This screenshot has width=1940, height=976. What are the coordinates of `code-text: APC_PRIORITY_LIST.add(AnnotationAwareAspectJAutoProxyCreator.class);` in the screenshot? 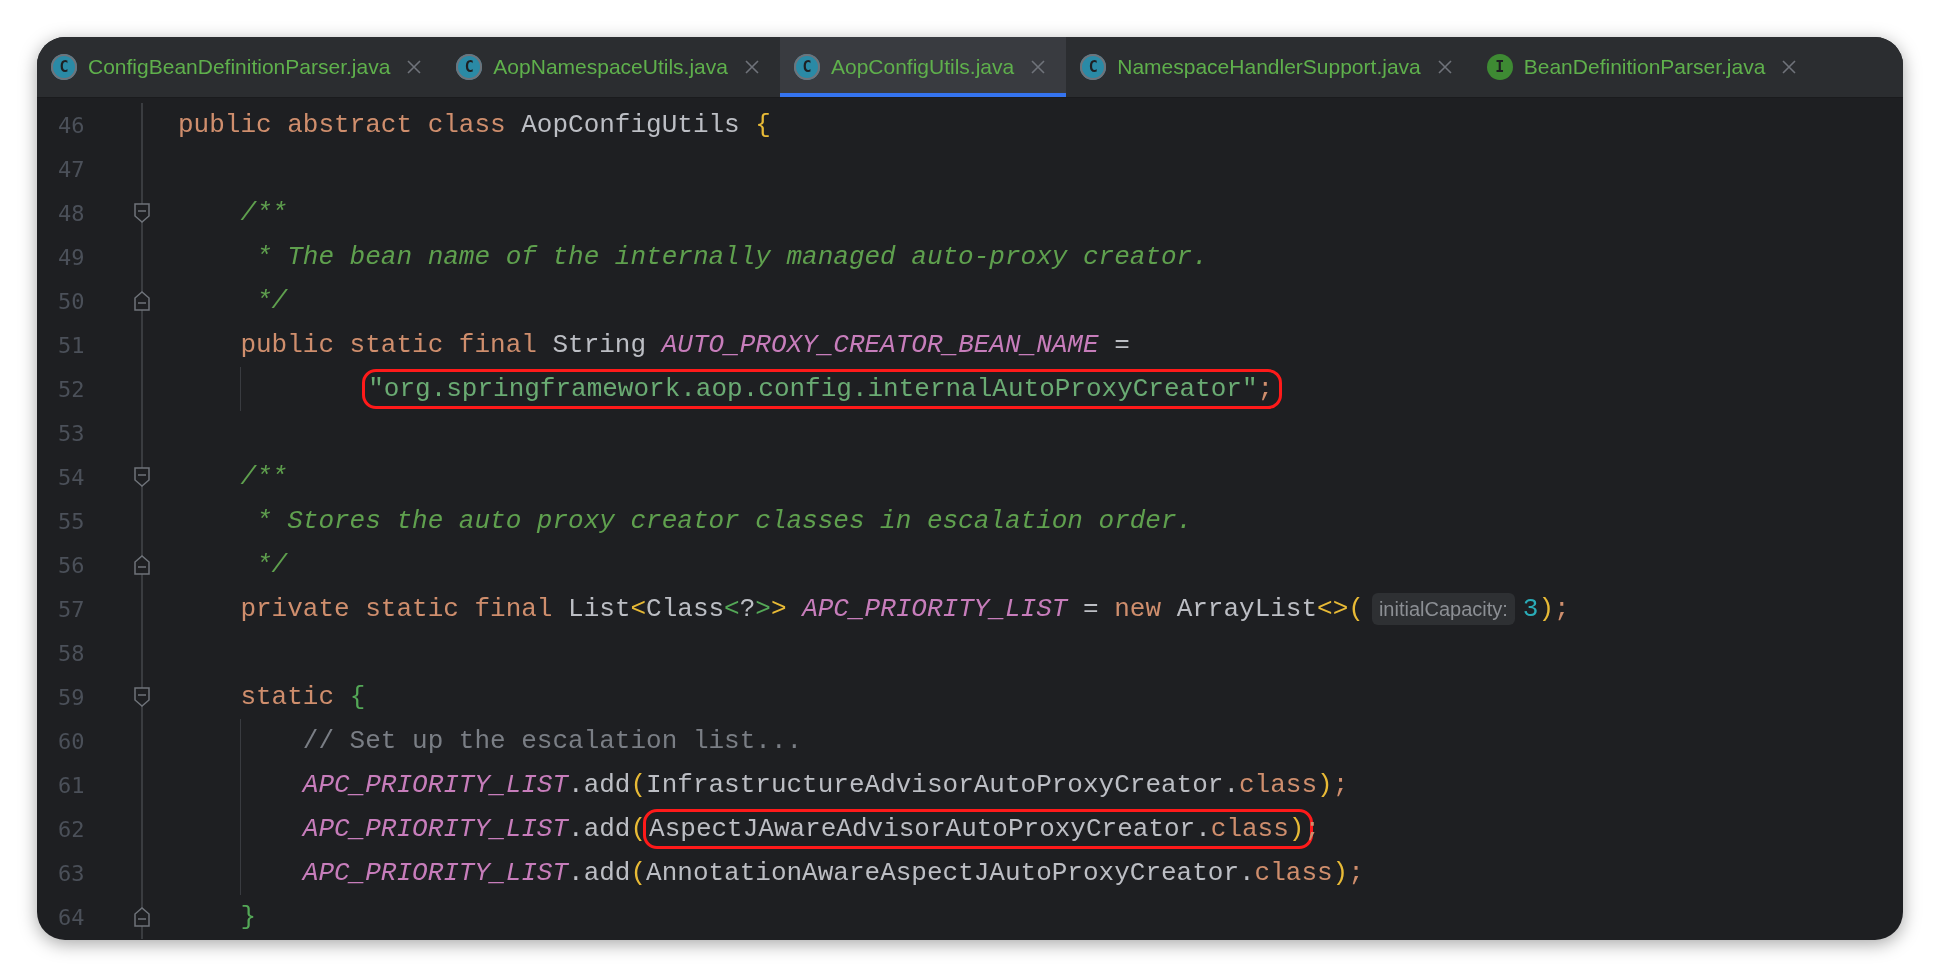 It's located at (833, 873).